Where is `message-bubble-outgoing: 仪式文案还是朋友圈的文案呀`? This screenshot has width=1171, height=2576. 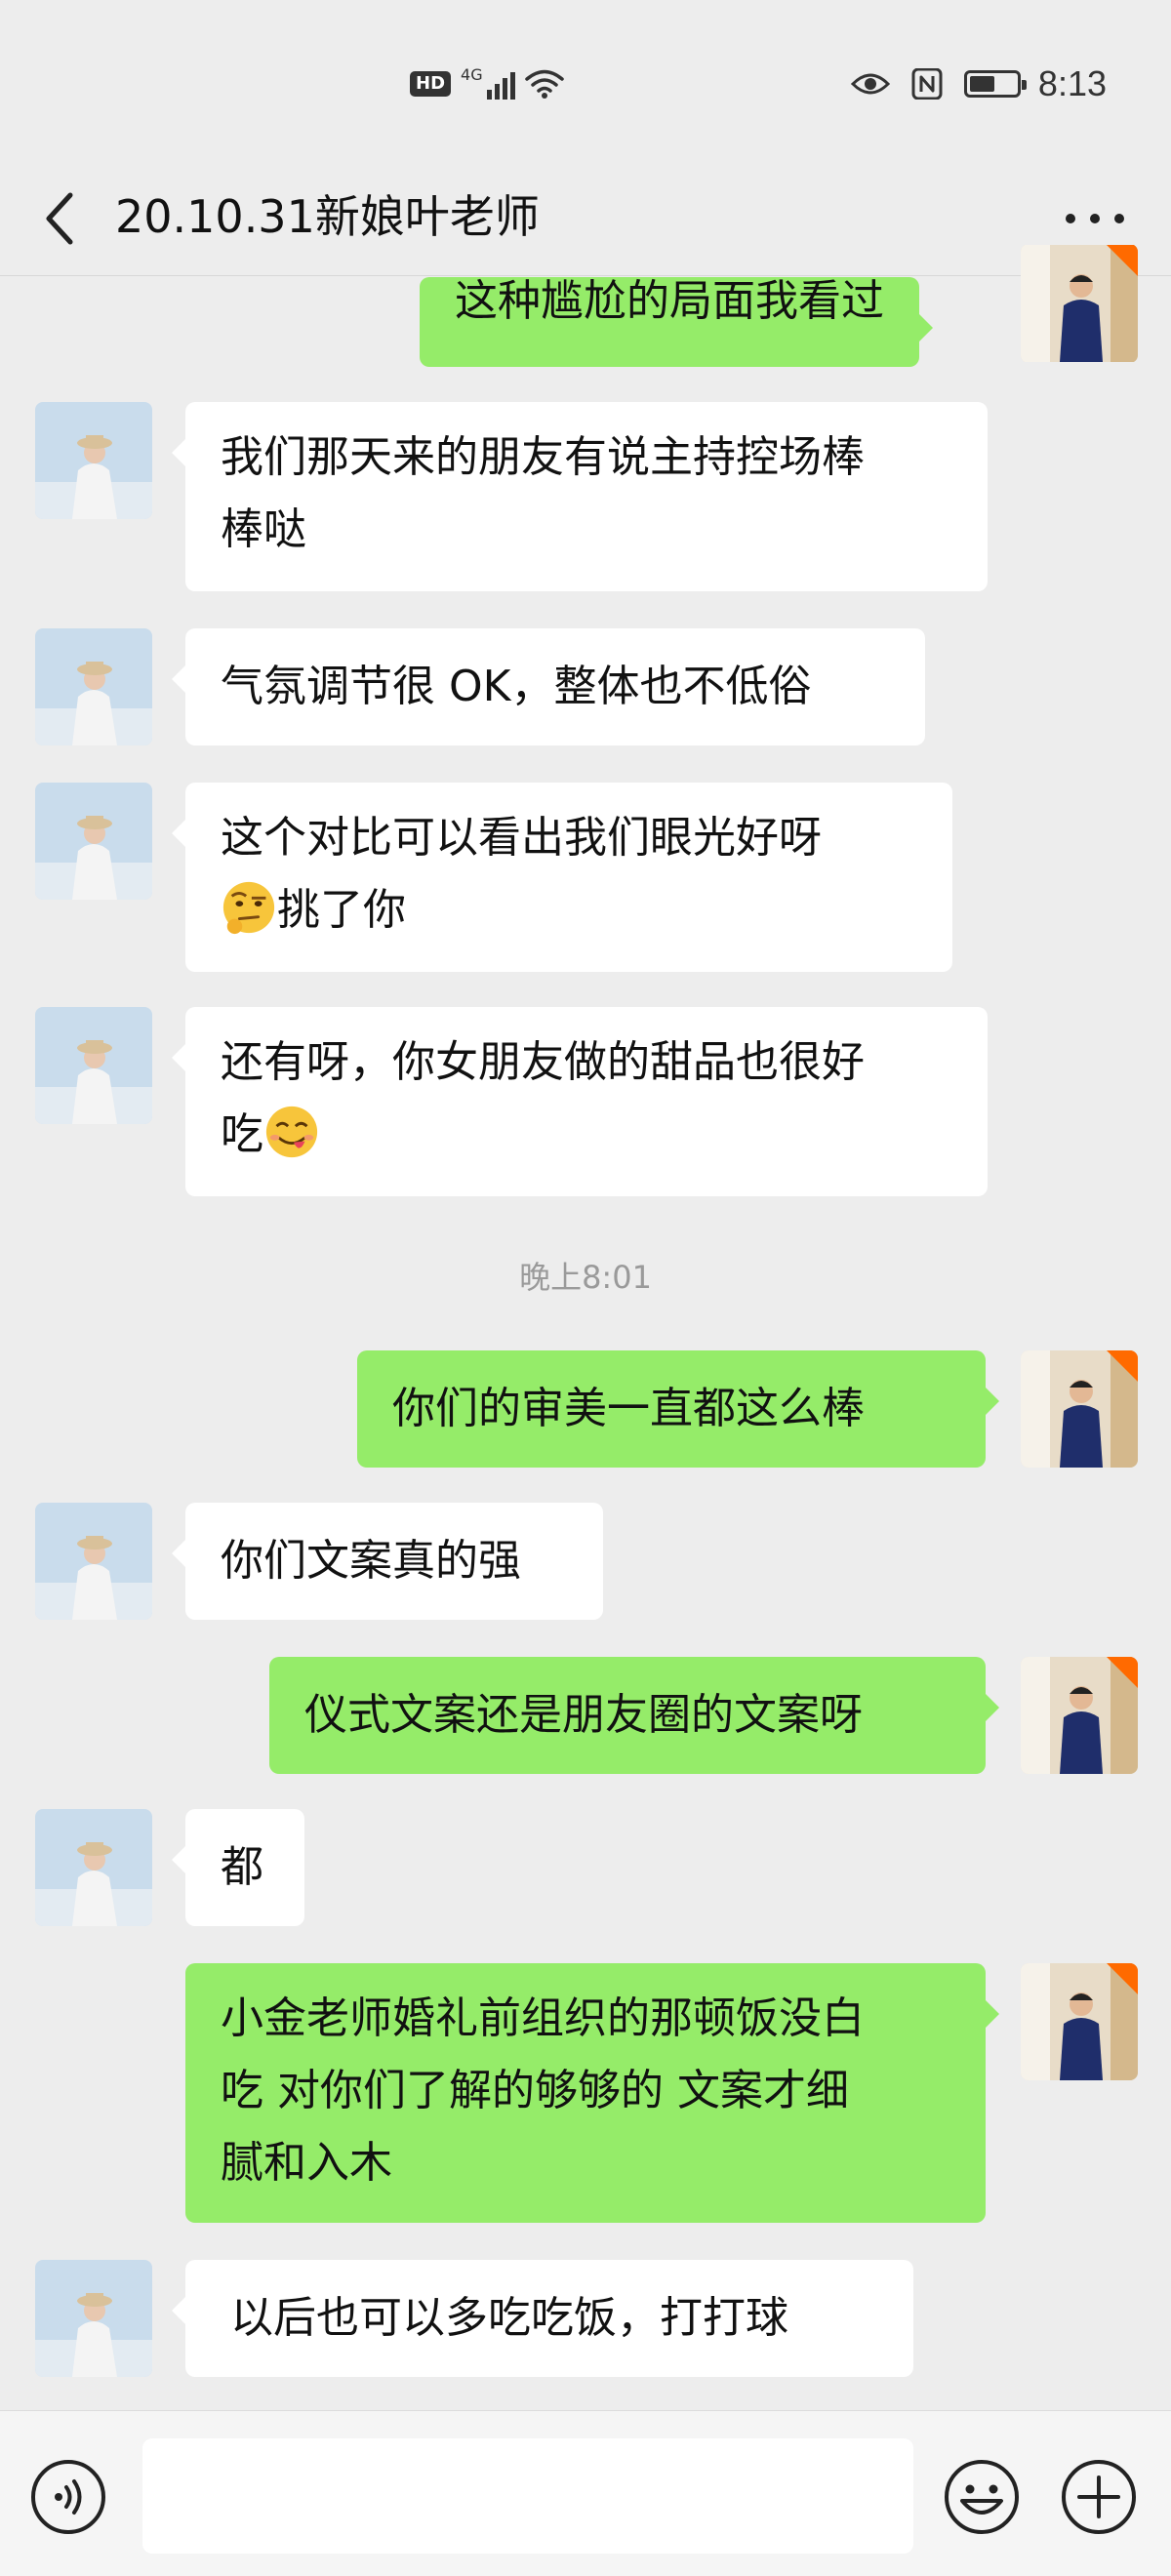 message-bubble-outgoing: 仪式文案还是朋友圈的文案呀 is located at coordinates (634, 1715).